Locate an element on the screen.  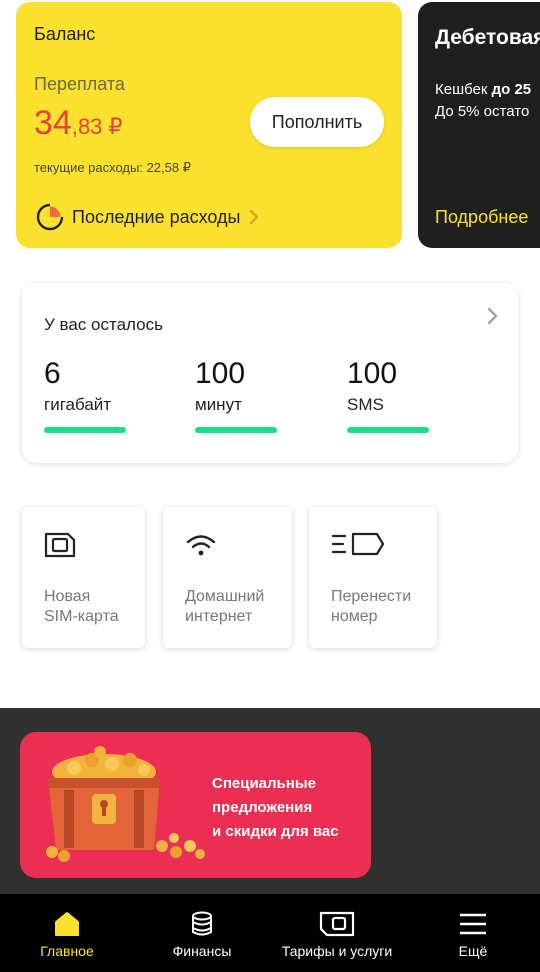
transfer-number-label: Перенести номер is located at coordinates (371, 606).